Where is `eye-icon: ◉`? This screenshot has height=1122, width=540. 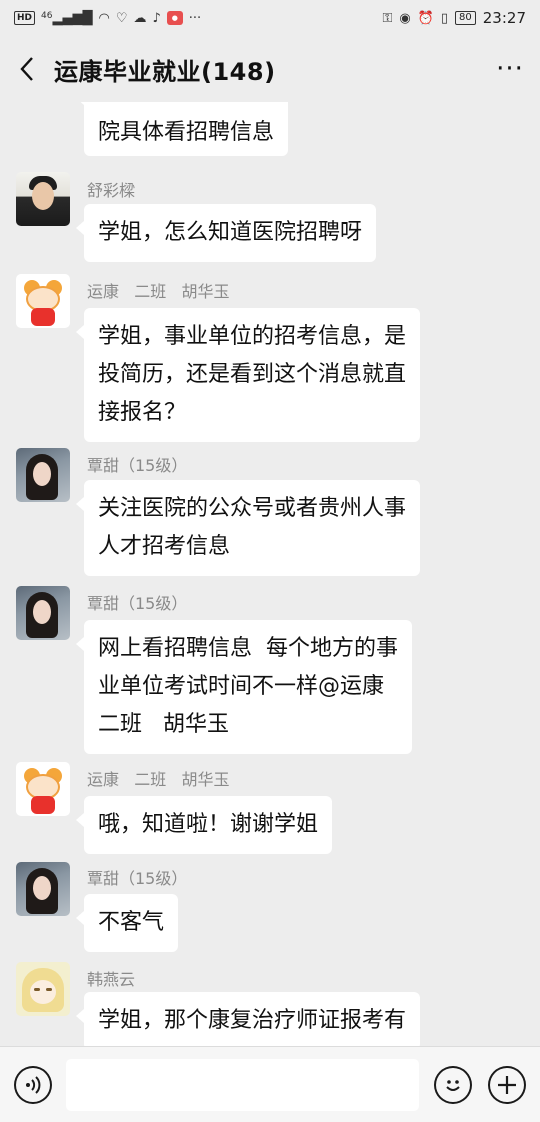 eye-icon: ◉ is located at coordinates (405, 18).